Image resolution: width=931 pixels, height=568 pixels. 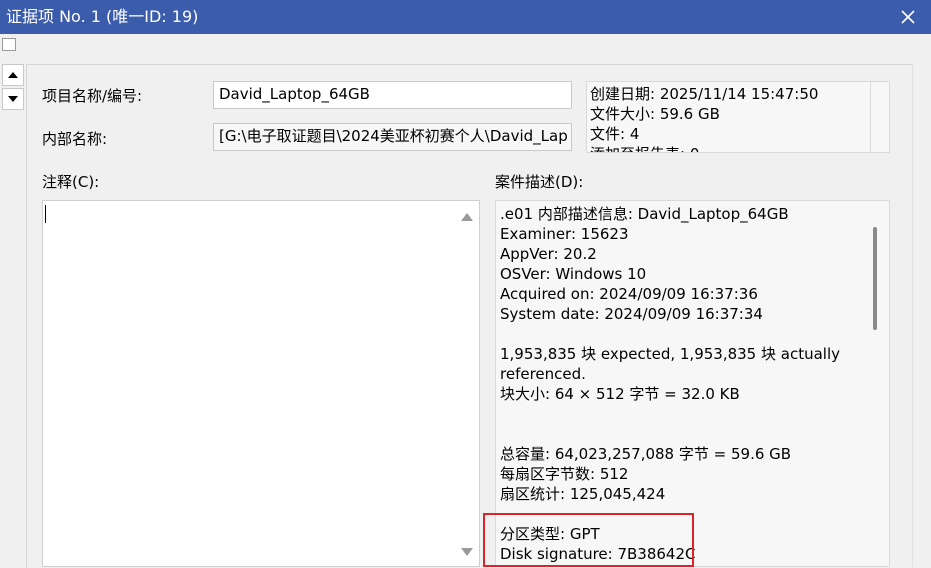 I want to click on info-box-divider, so click(x=870, y=117).